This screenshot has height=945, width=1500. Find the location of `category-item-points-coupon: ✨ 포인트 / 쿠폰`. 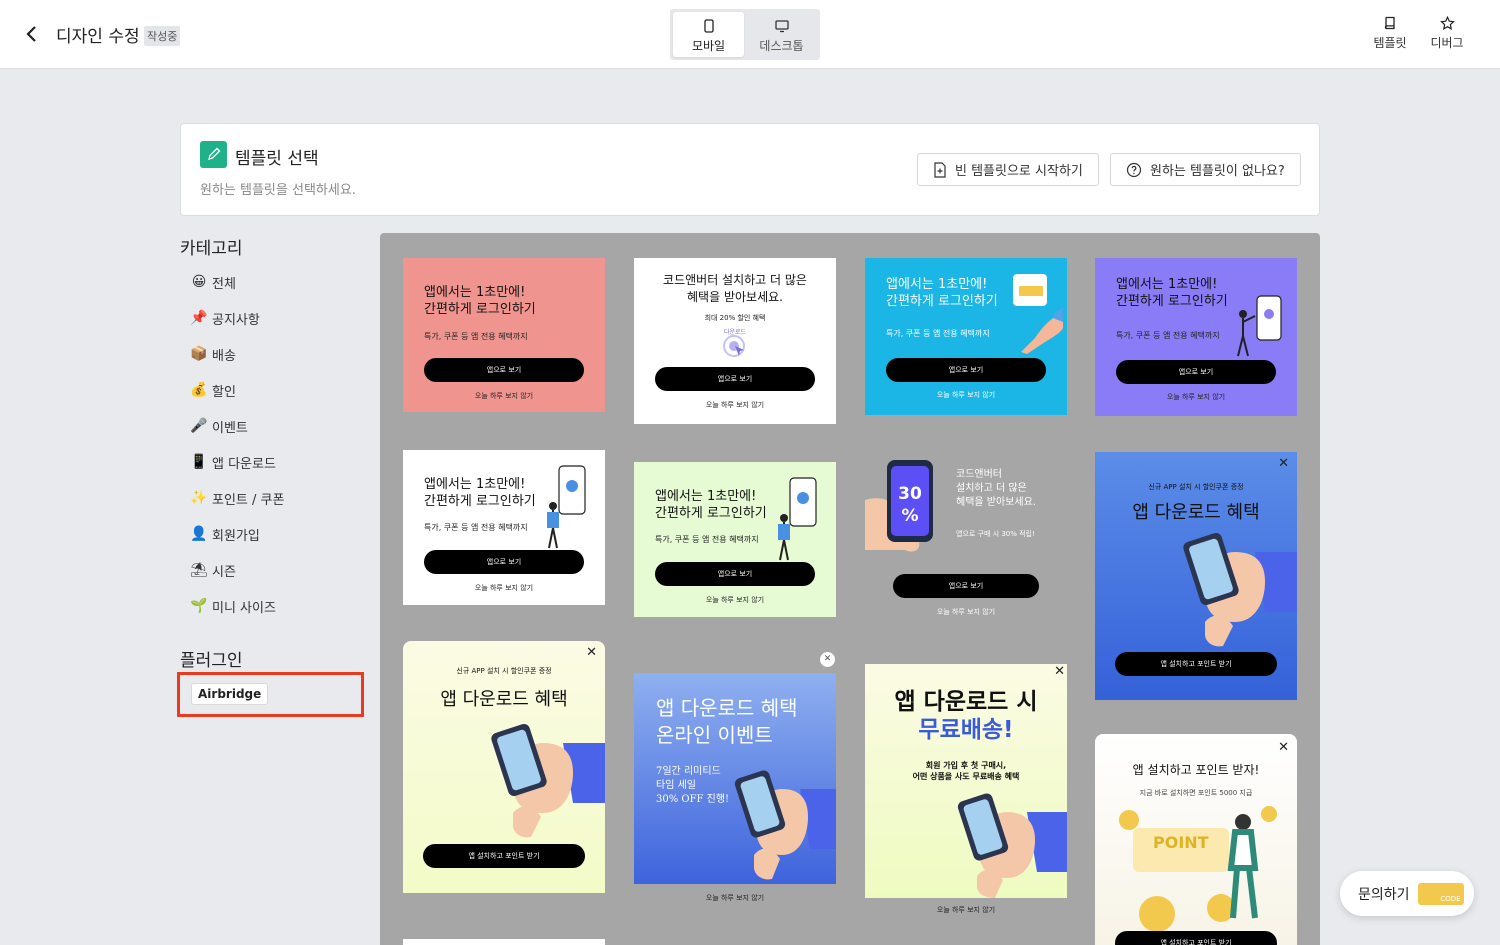

category-item-points-coupon: ✨ 포인트 / 쿠폰 is located at coordinates (237, 498).